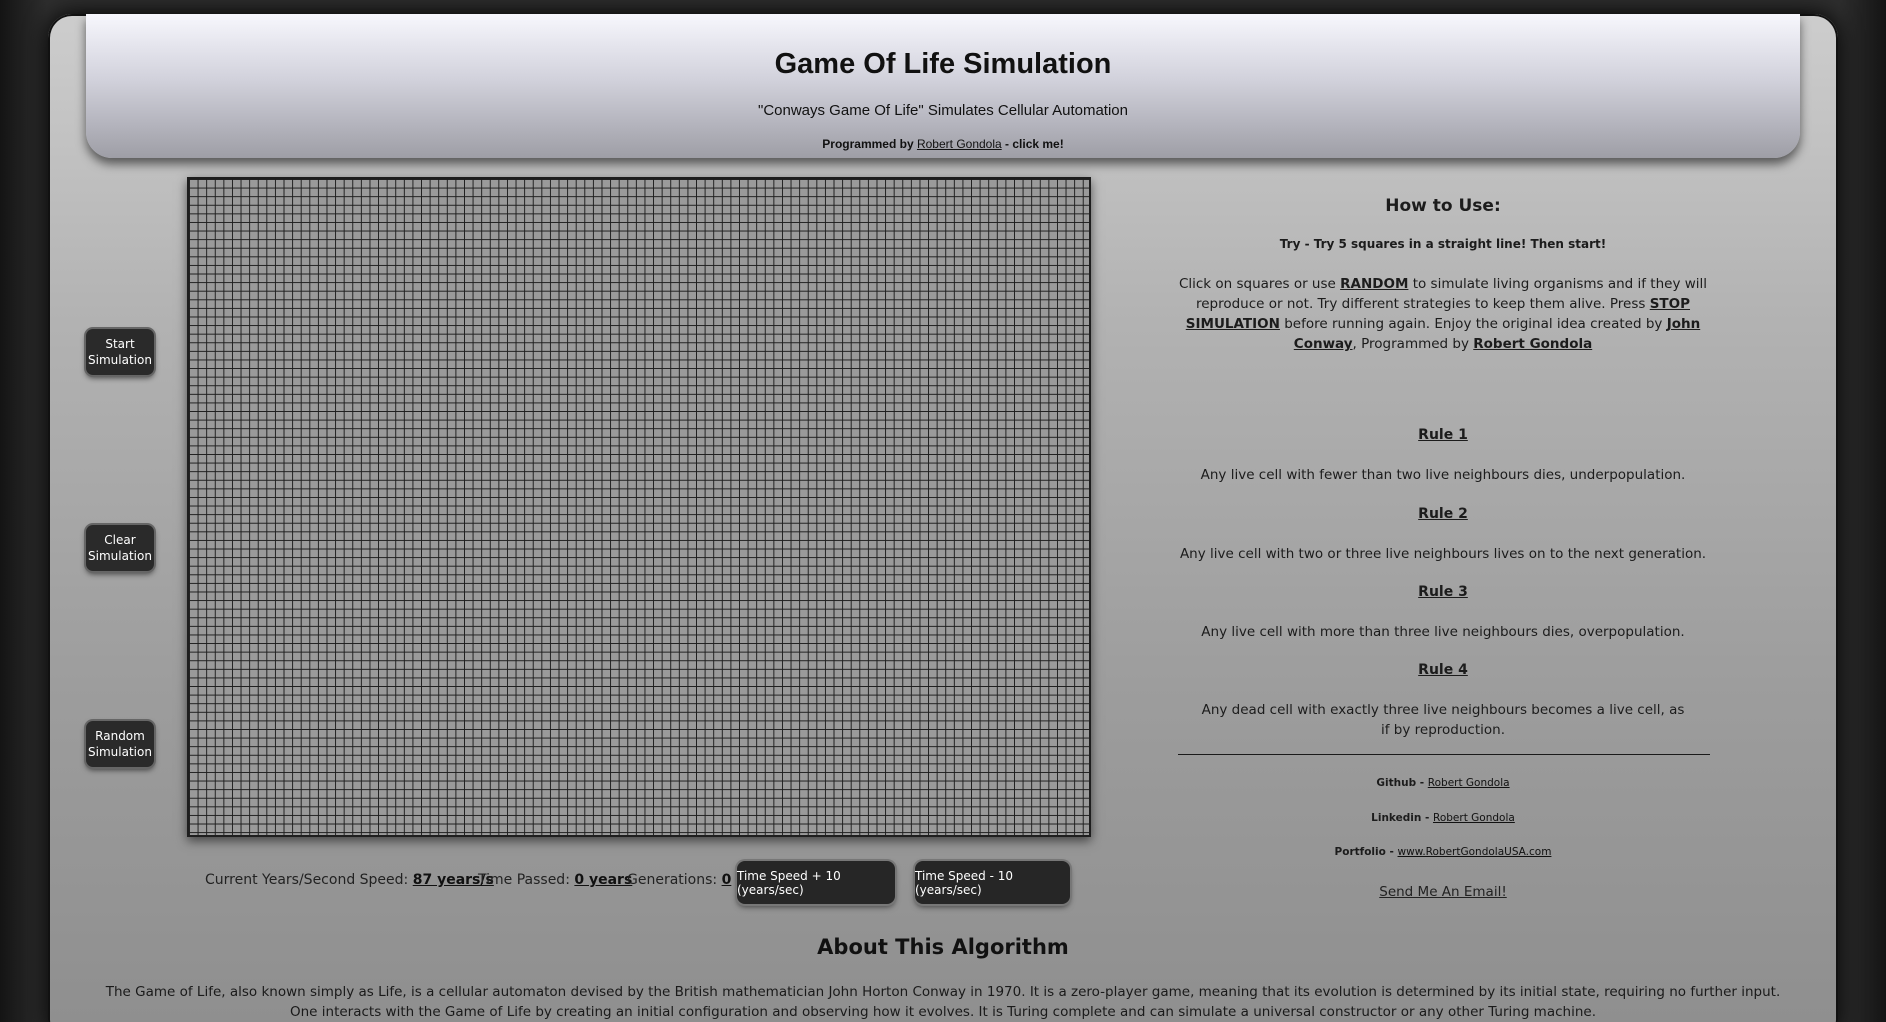 The image size is (1886, 1022). Describe the element at coordinates (603, 880) in the screenshot. I see `time-value: 0 years` at that location.